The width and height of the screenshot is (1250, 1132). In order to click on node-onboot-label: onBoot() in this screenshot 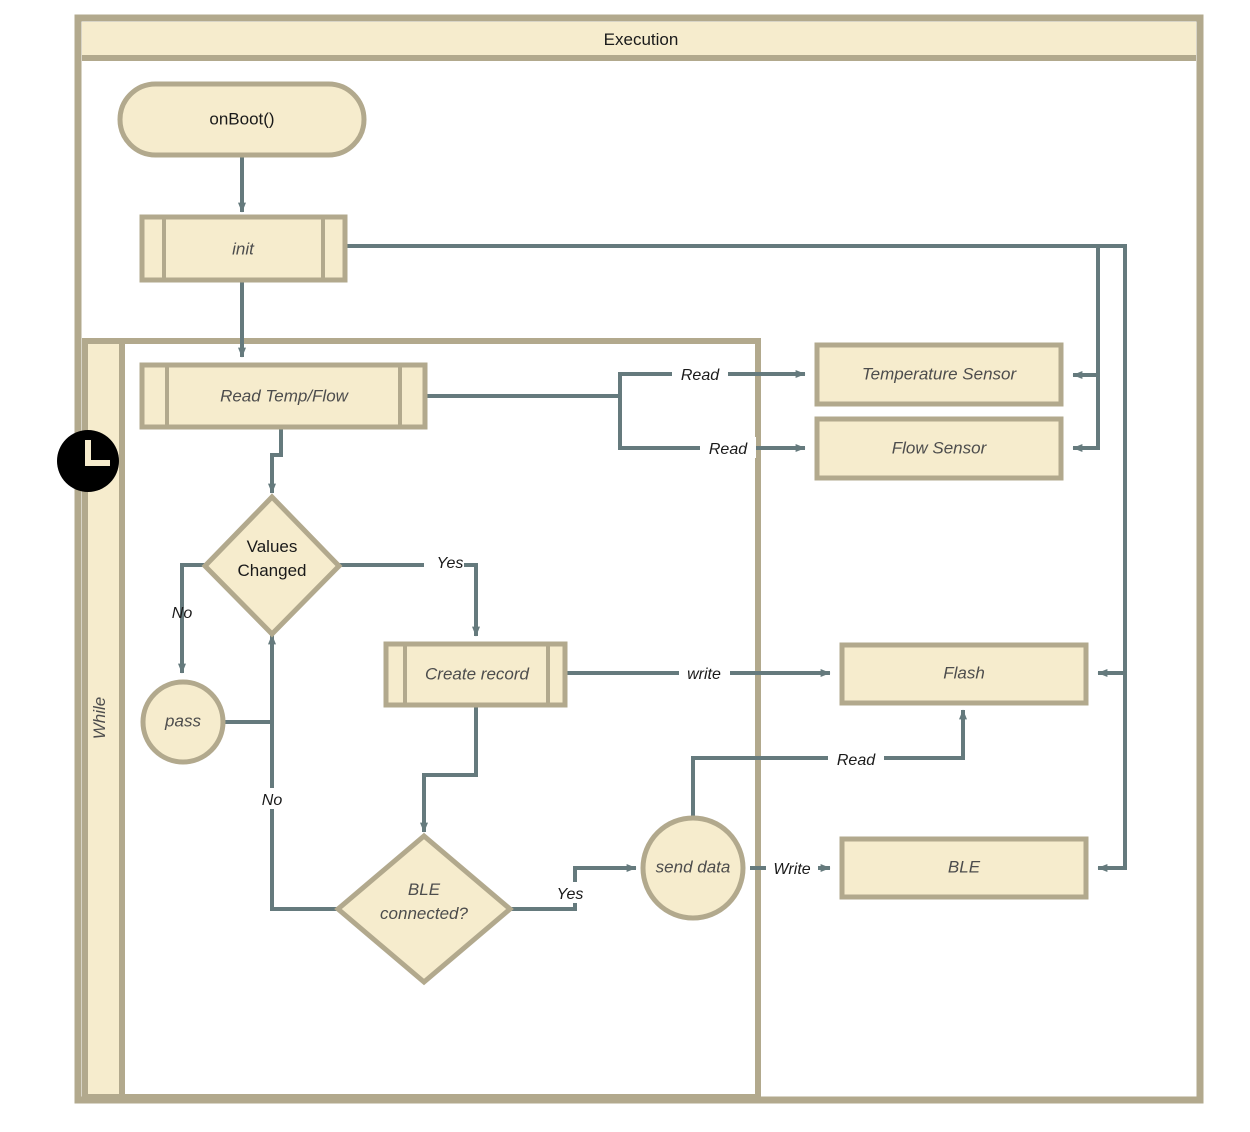, I will do `click(241, 118)`.